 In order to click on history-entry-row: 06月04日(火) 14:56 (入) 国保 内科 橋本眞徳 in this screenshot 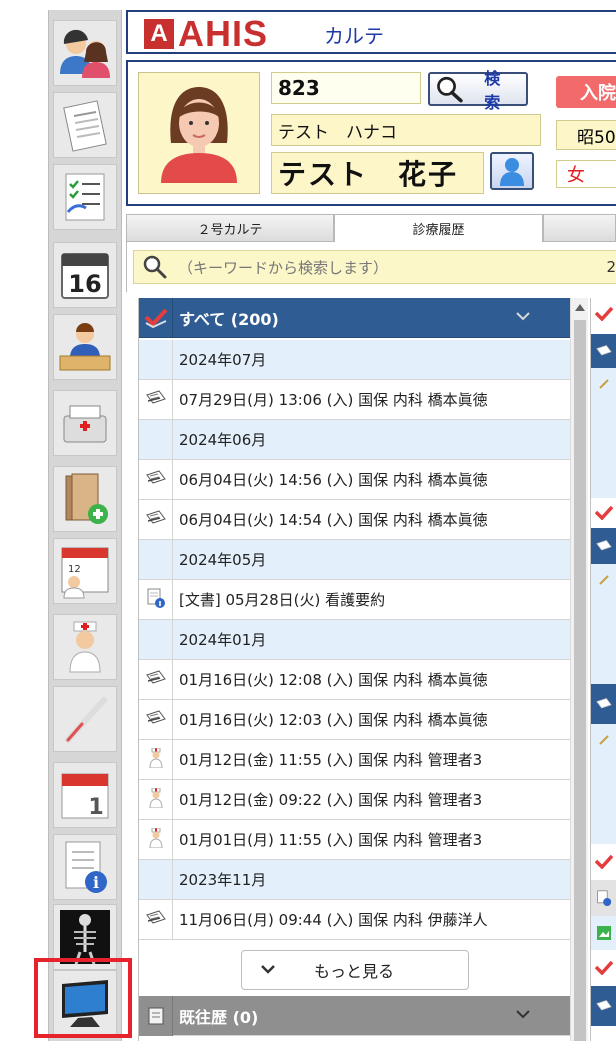, I will do `click(354, 479)`.